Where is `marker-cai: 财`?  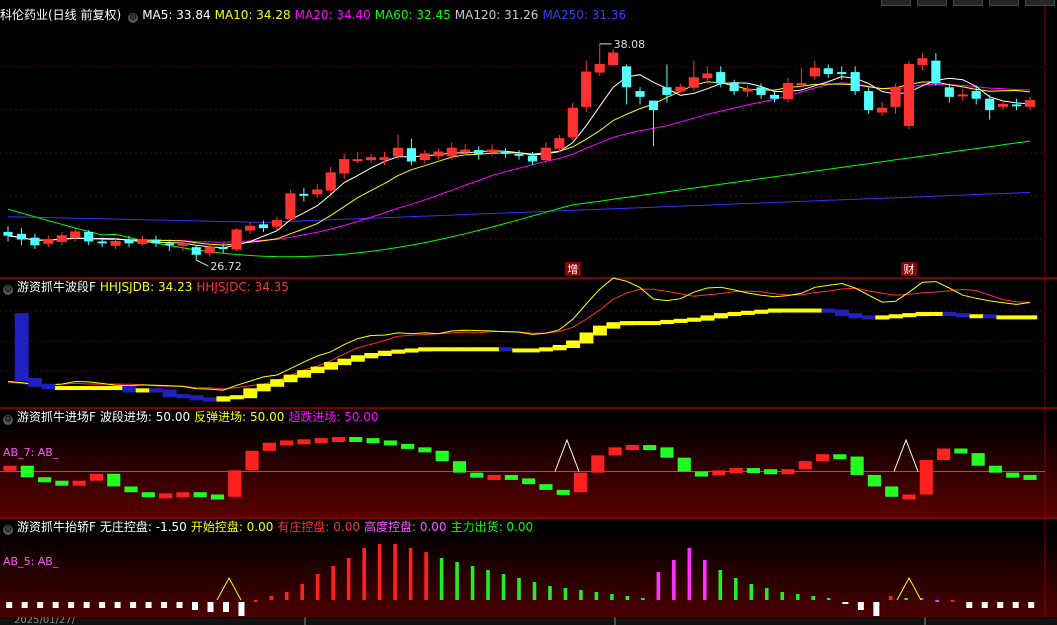
marker-cai: 财 is located at coordinates (908, 269).